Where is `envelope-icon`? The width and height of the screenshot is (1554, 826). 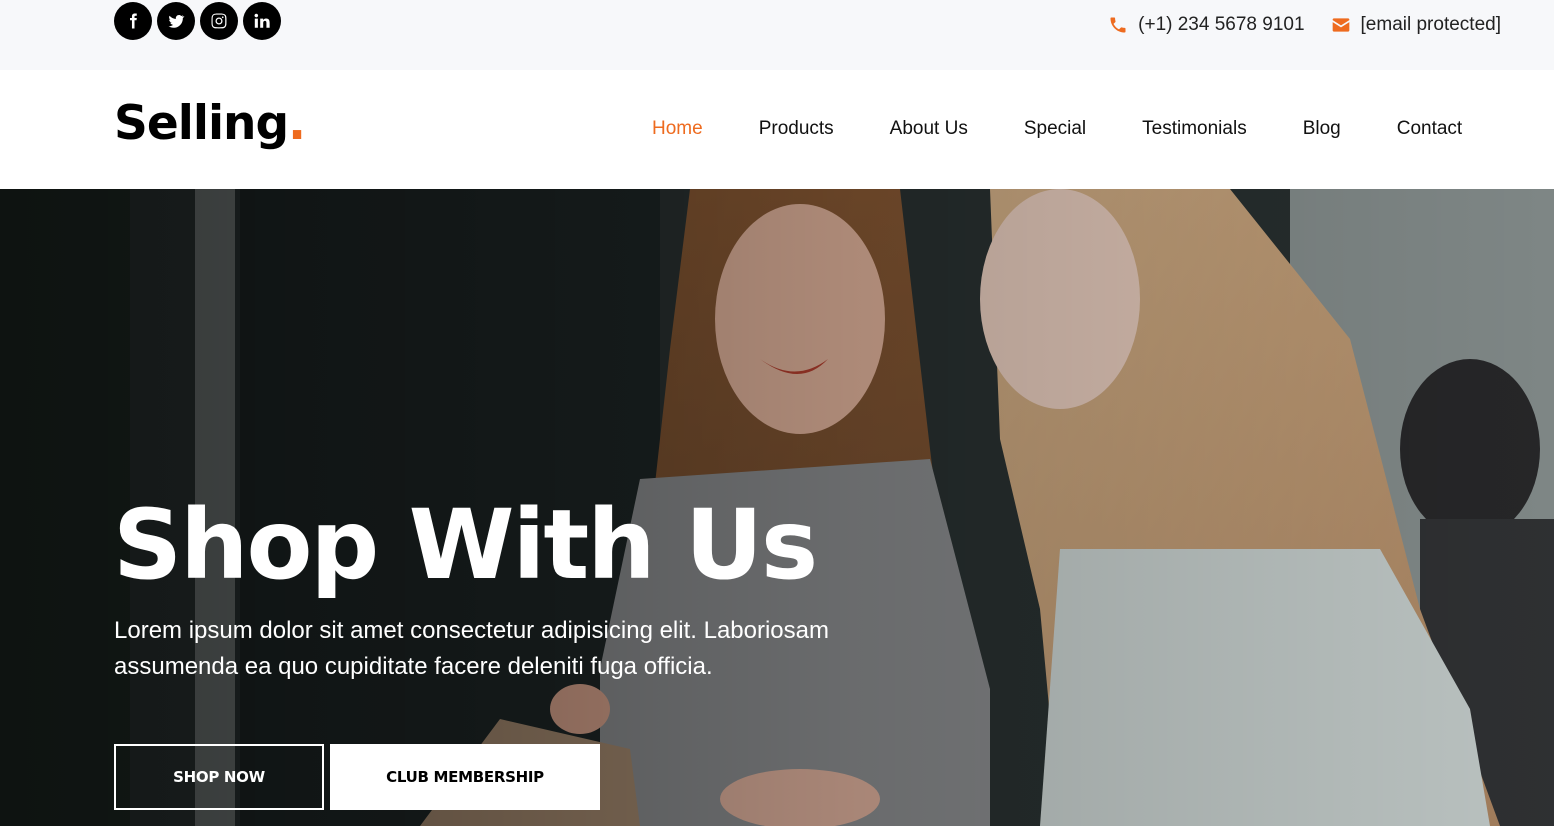 envelope-icon is located at coordinates (1340, 25).